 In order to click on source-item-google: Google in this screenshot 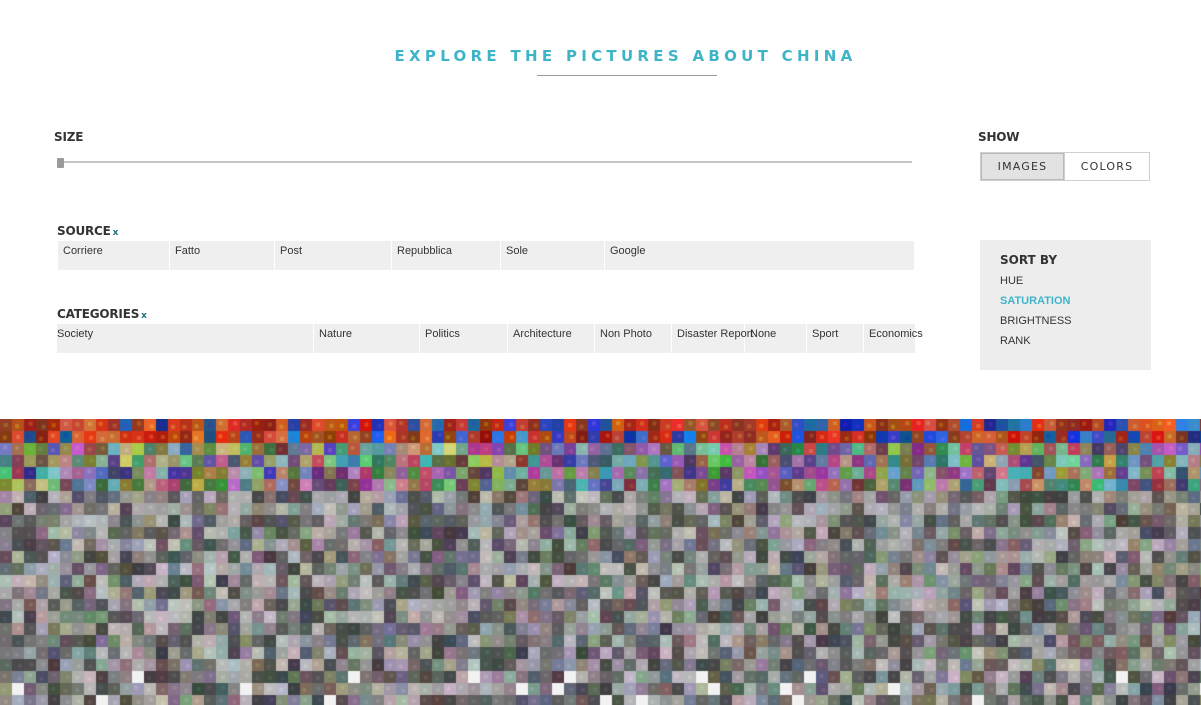, I will do `click(759, 255)`.